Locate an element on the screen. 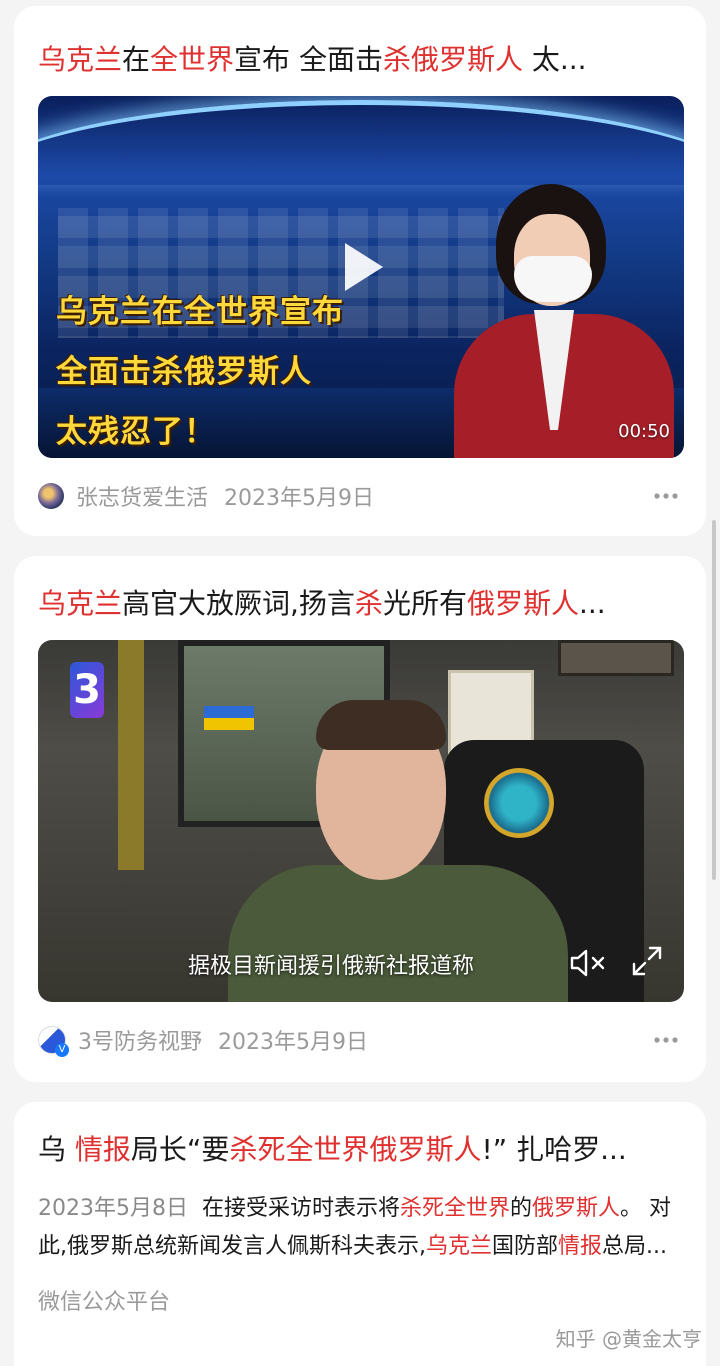 This screenshot has width=720, height=1366. play-icon is located at coordinates (361, 267).